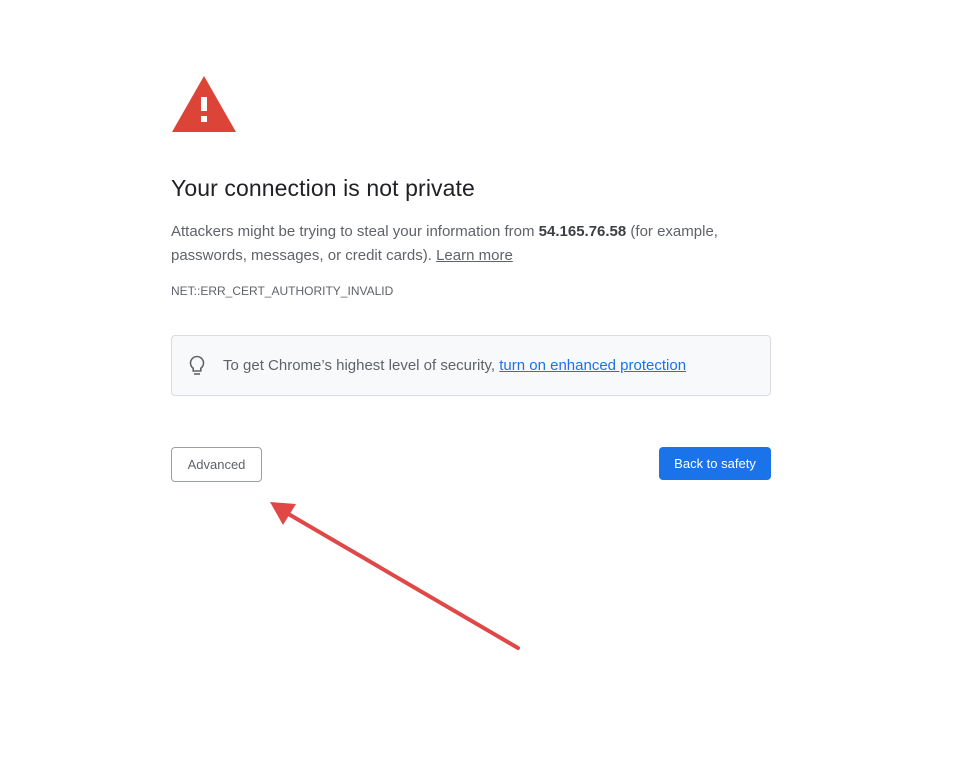  I want to click on host-address: 54.165.76.58, so click(582, 231).